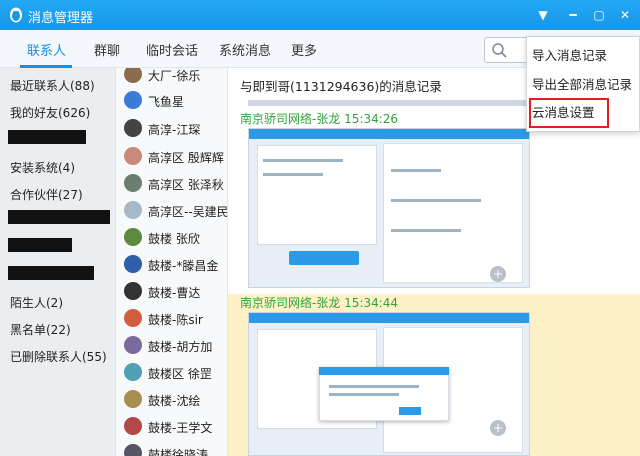 Image resolution: width=640 pixels, height=456 pixels. What do you see at coordinates (40, 329) in the screenshot?
I see `group-blacklist: 黑名单(22)` at bounding box center [40, 329].